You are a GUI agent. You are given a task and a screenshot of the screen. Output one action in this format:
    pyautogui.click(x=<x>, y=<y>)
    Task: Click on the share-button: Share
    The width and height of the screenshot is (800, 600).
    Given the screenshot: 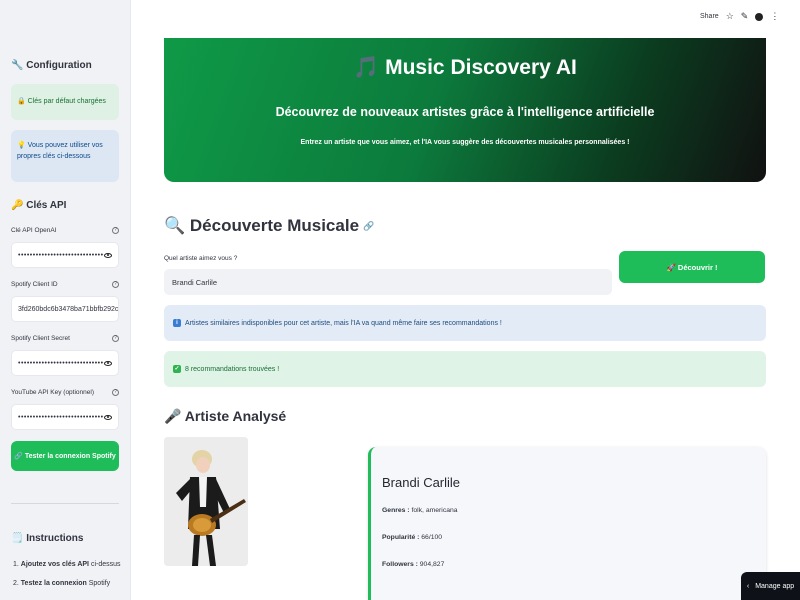 What is the action you would take?
    pyautogui.click(x=709, y=16)
    